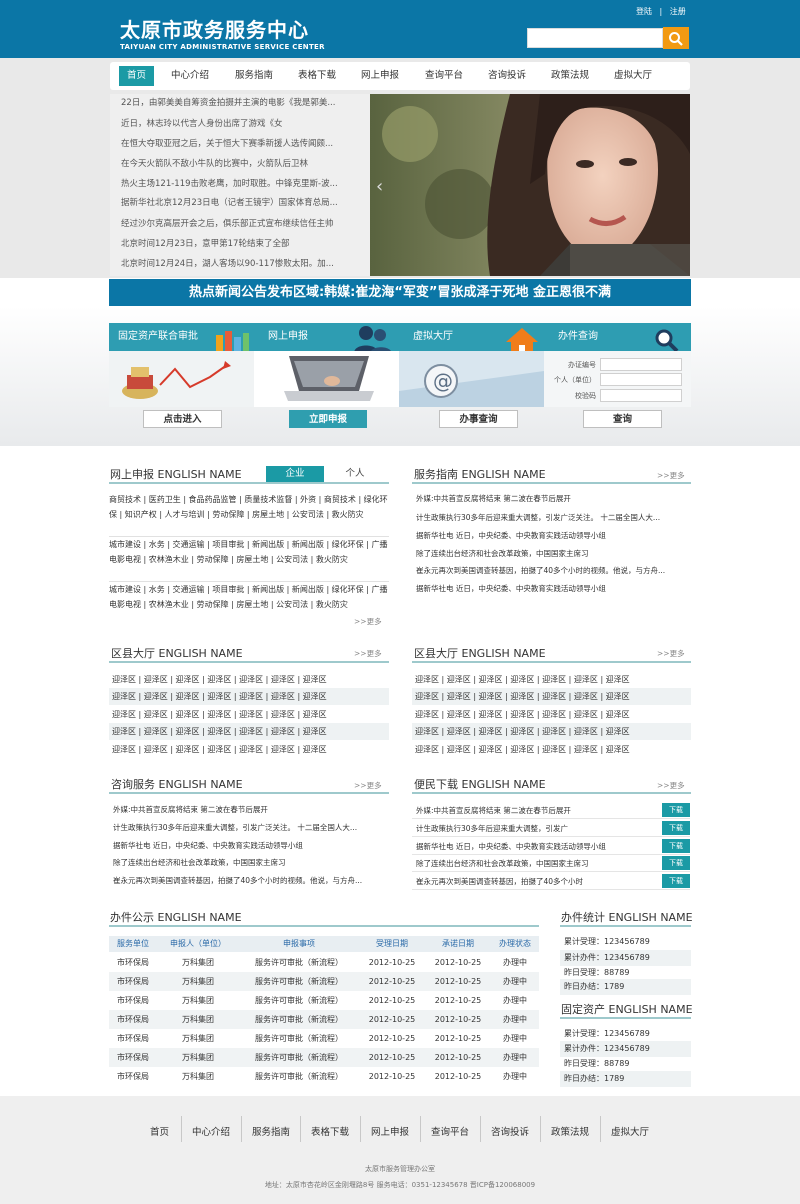 The image size is (800, 1204). Describe the element at coordinates (236, 244) in the screenshot. I see `news-item: 北京时间12月23日，意甲第17轮结束了全部` at that location.